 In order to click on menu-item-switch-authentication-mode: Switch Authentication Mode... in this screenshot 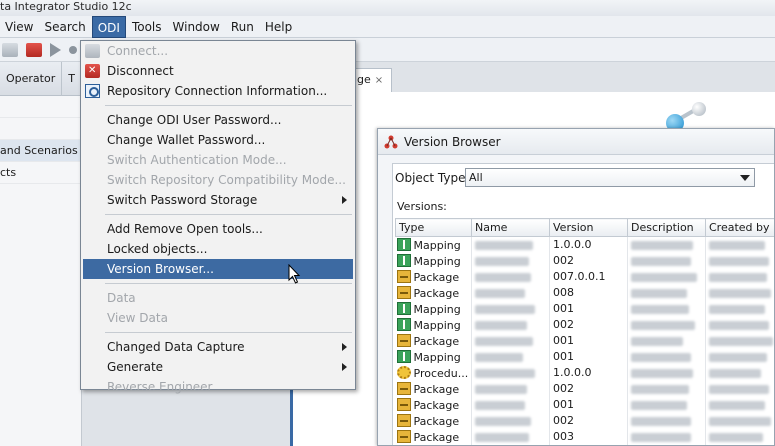, I will do `click(218, 160)`.